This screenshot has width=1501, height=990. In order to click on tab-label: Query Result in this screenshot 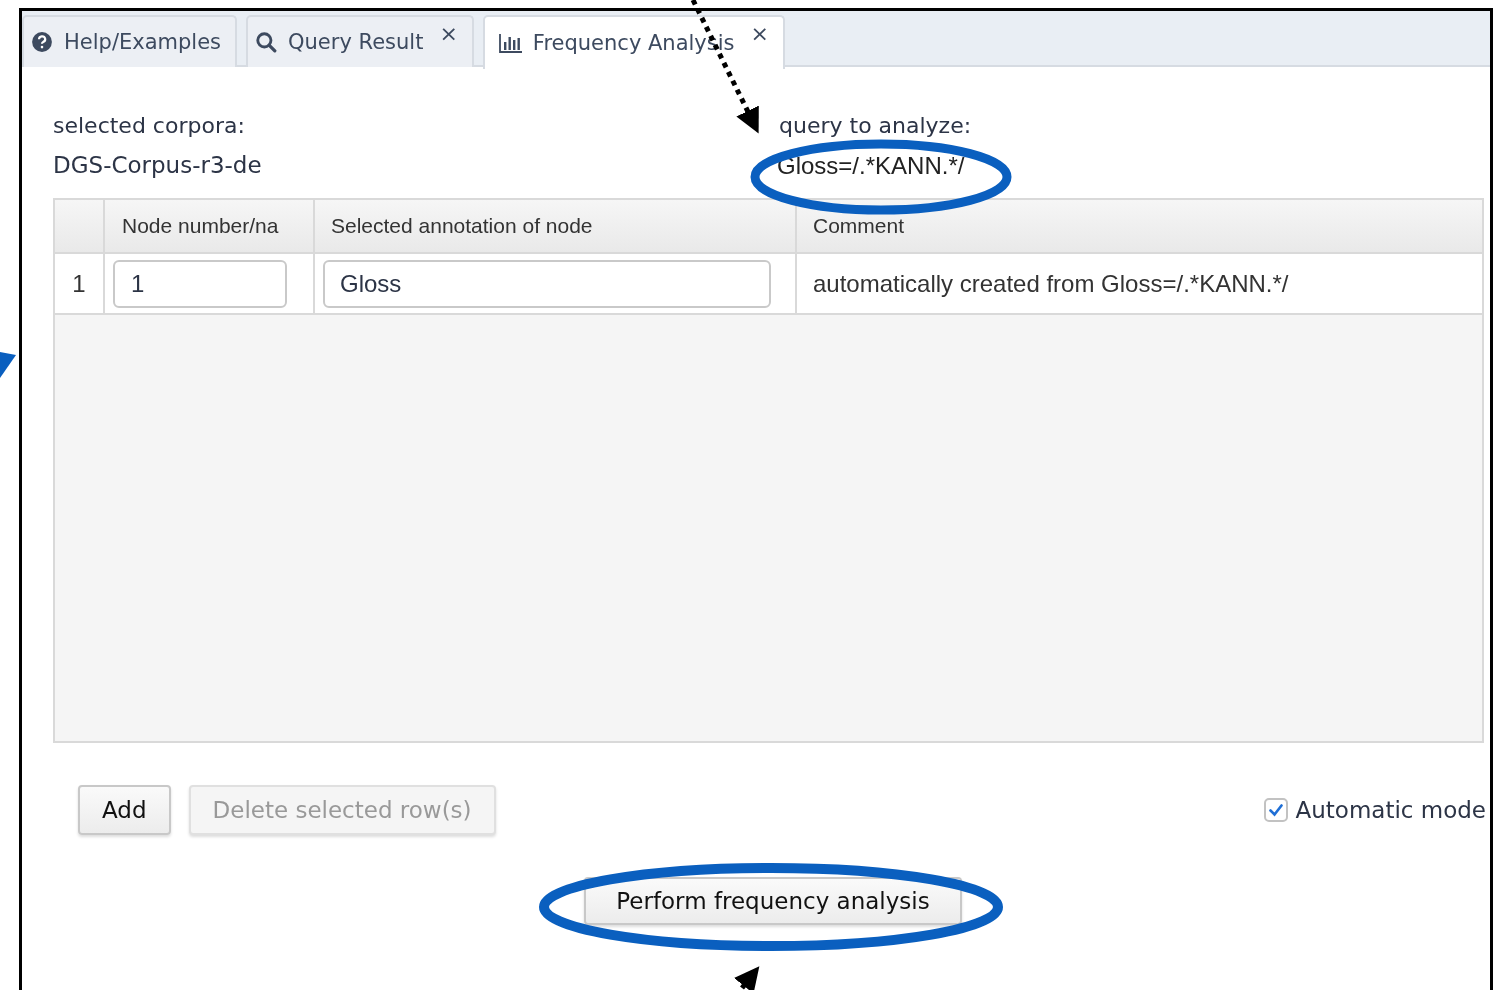, I will do `click(356, 42)`.